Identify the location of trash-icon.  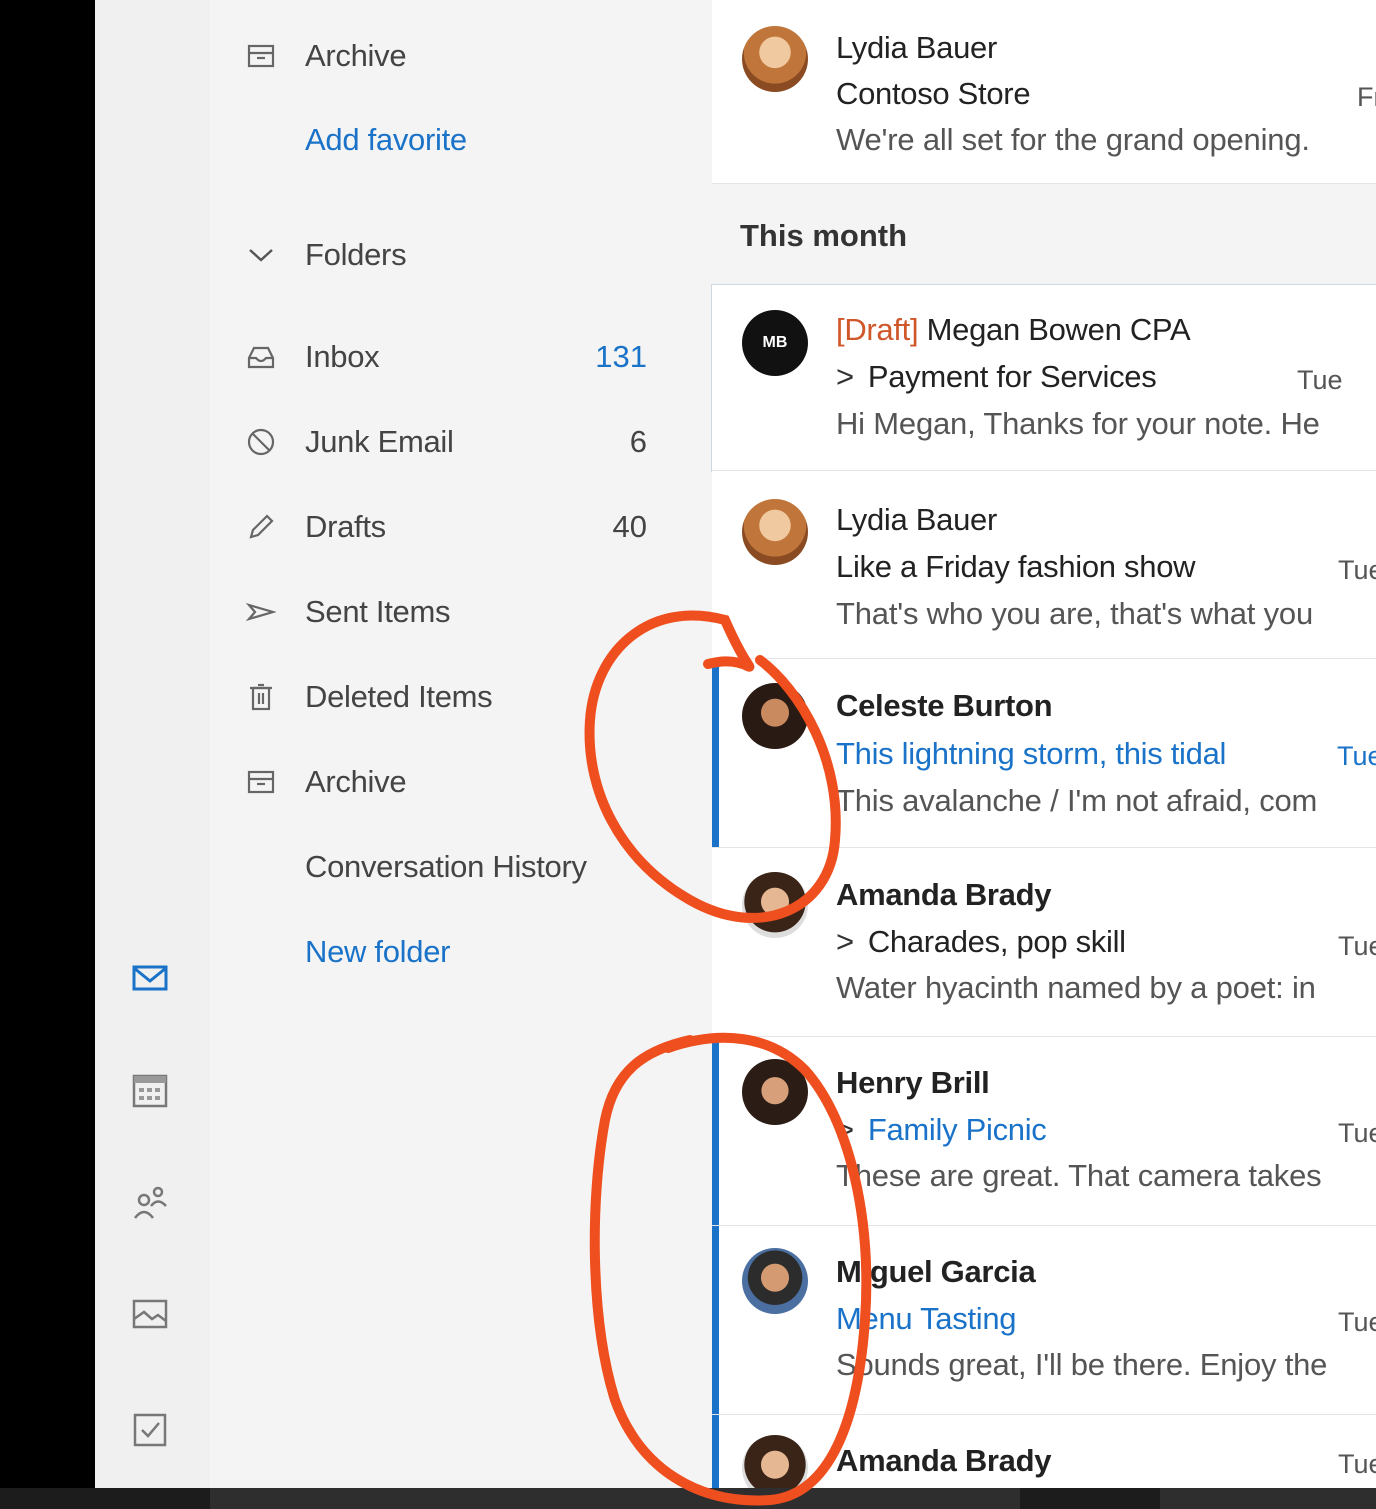
(261, 697).